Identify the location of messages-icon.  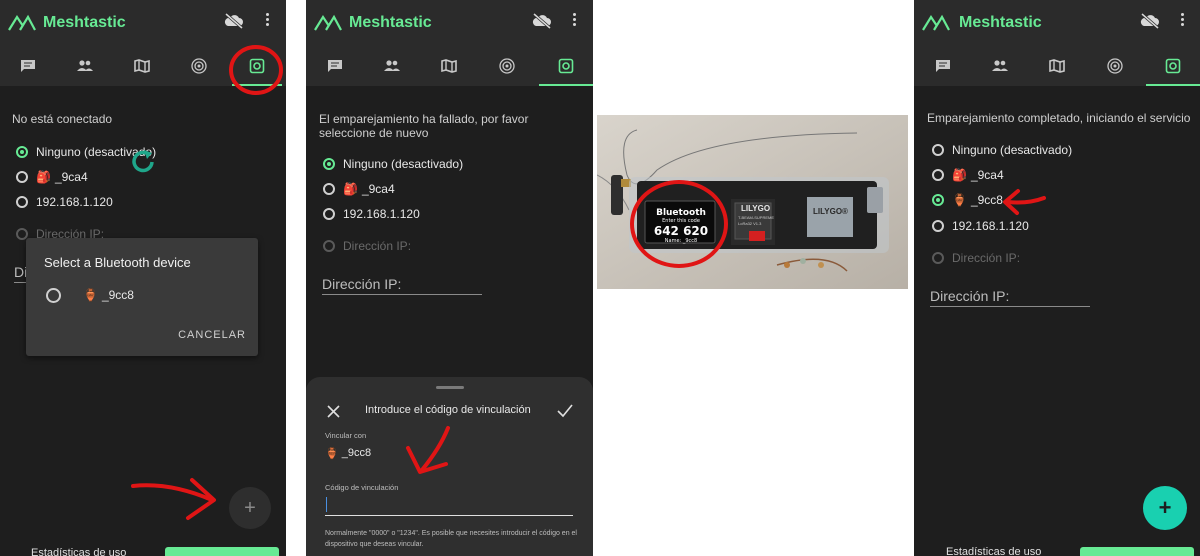
(28, 66).